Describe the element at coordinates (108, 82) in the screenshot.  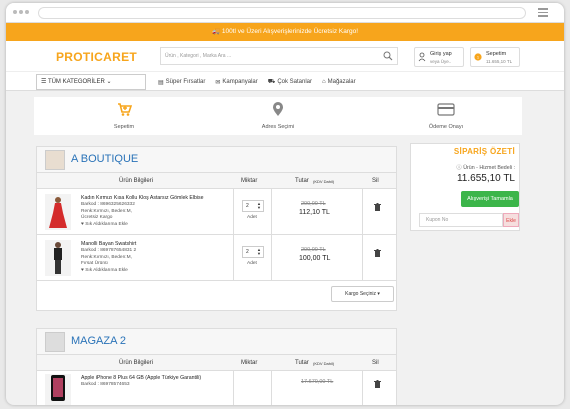
I see `chevron-down-icon: ⌄` at that location.